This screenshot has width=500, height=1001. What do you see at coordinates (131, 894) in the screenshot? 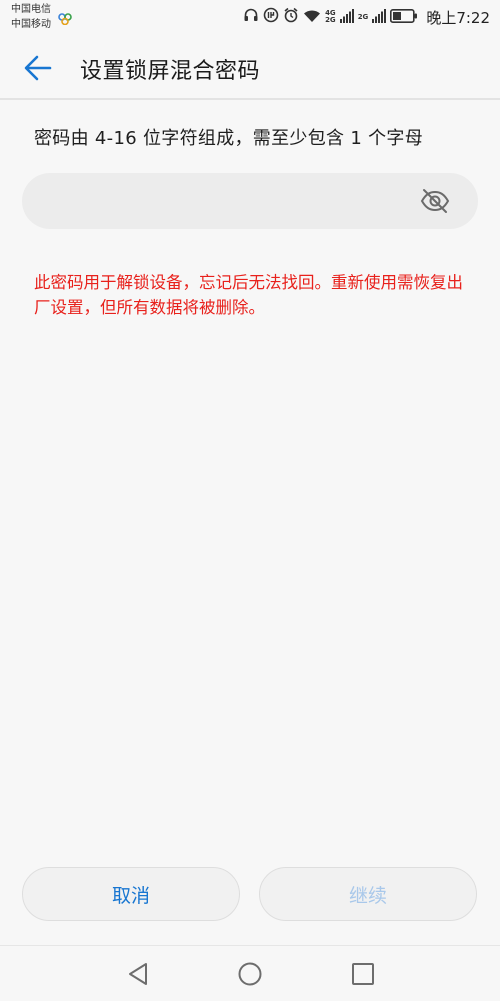
I see `cancel-button: 取消` at bounding box center [131, 894].